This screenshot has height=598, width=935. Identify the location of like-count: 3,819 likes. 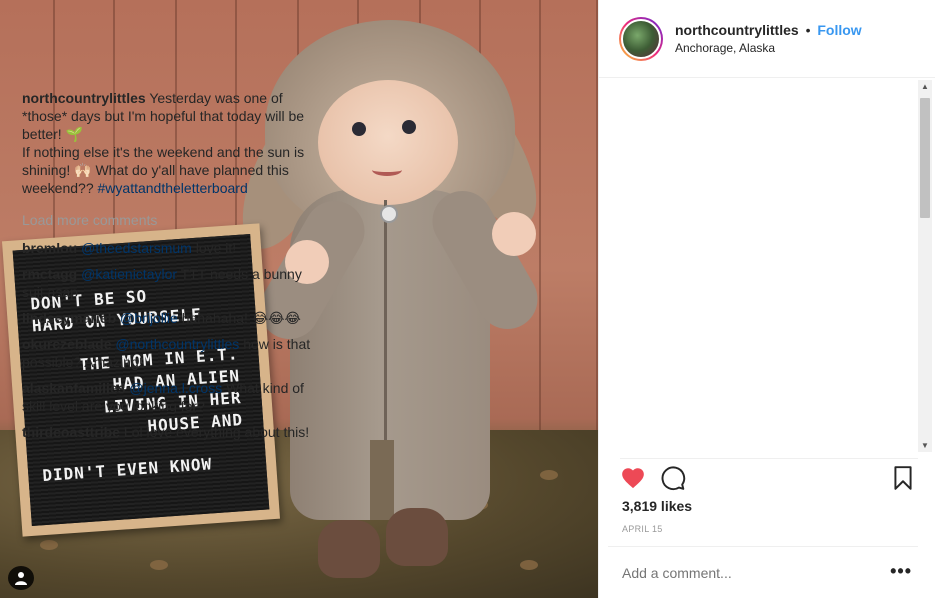
(657, 506).